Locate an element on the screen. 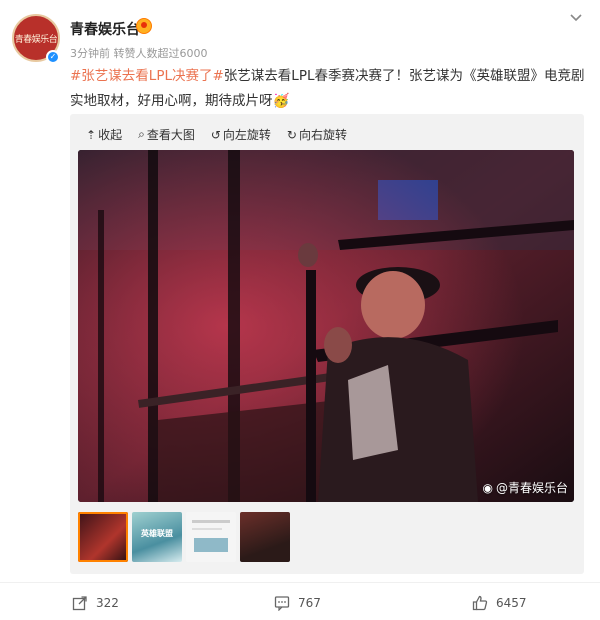 The width and height of the screenshot is (600, 620). thumbnail-strip: 英雄联盟 is located at coordinates (184, 537).